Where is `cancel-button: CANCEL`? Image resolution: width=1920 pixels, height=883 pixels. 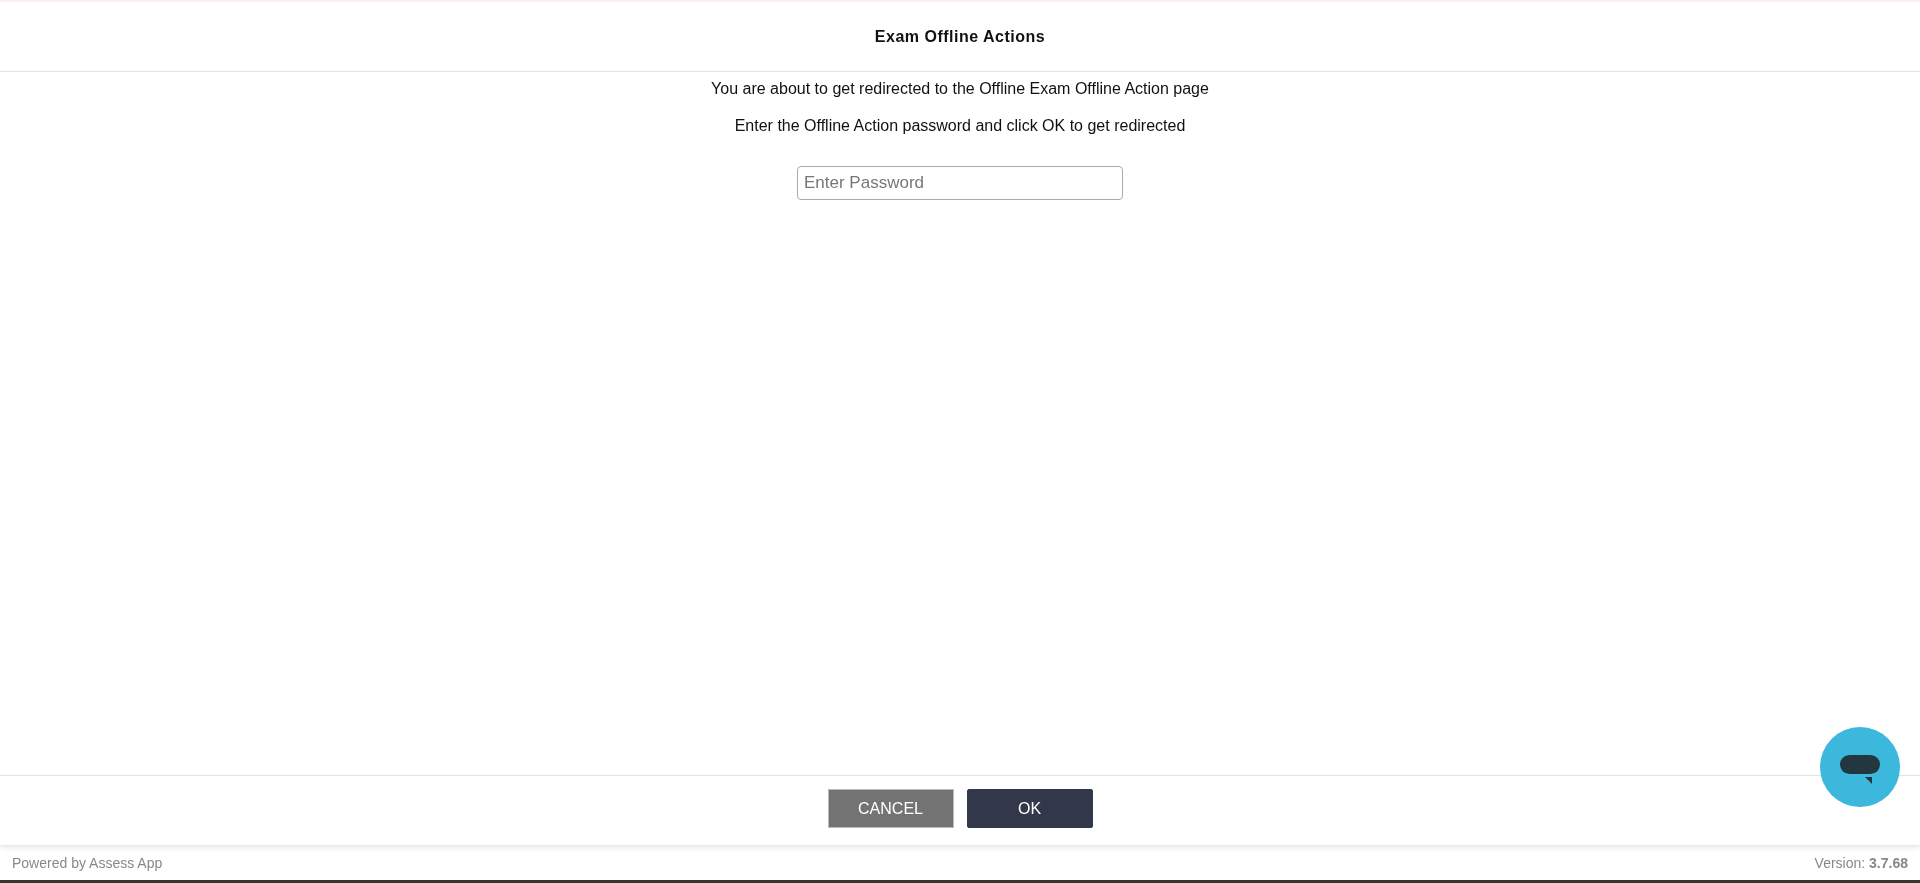 cancel-button: CANCEL is located at coordinates (890, 808).